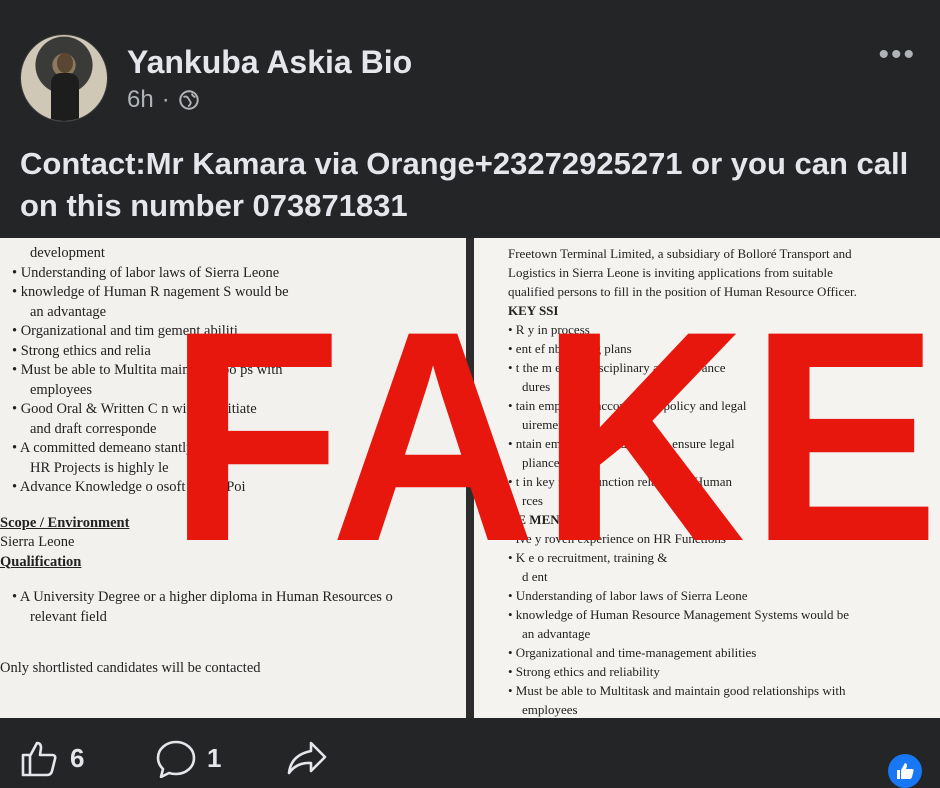 The width and height of the screenshot is (940, 788). Describe the element at coordinates (77, 757) in the screenshot. I see `like-count: 6` at that location.